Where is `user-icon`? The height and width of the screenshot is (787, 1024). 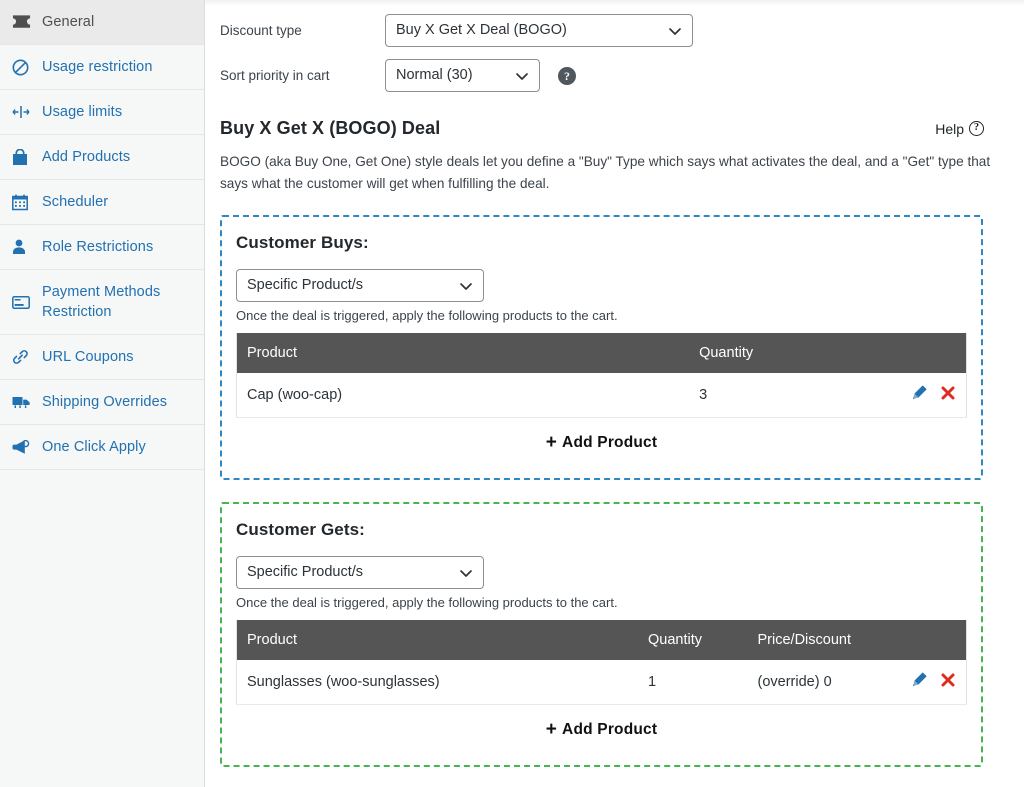 user-icon is located at coordinates (26, 247).